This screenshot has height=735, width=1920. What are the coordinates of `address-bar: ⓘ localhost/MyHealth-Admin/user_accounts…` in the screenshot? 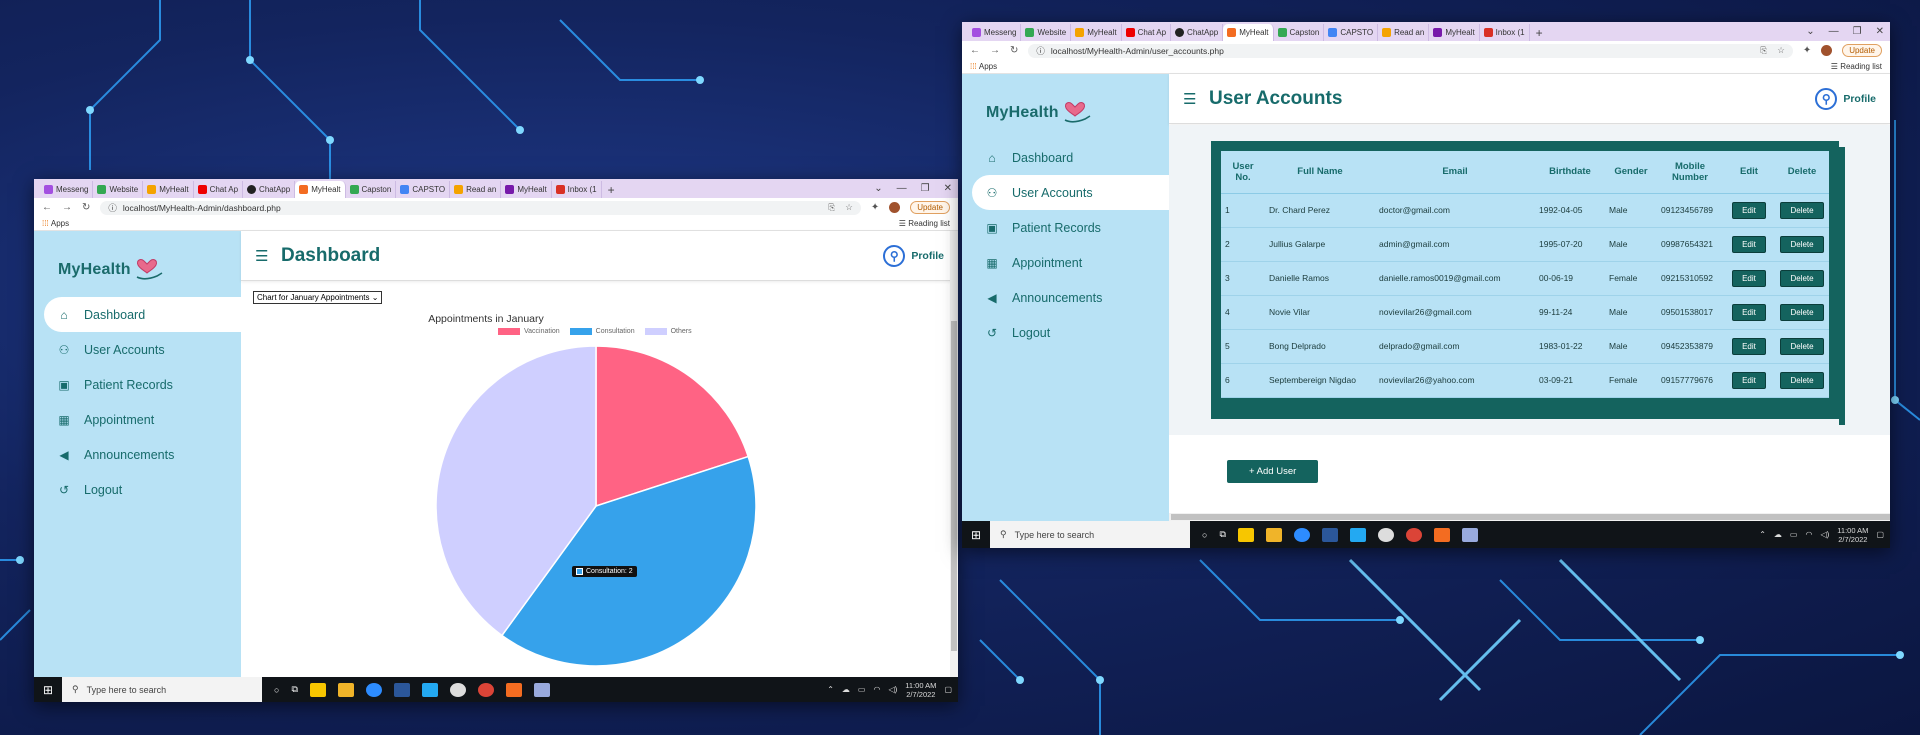 It's located at (1410, 50).